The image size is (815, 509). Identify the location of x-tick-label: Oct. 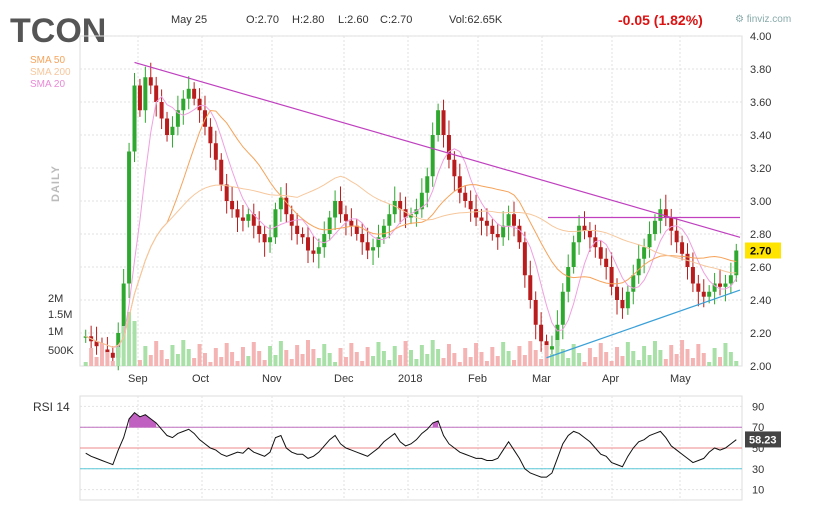
(200, 379).